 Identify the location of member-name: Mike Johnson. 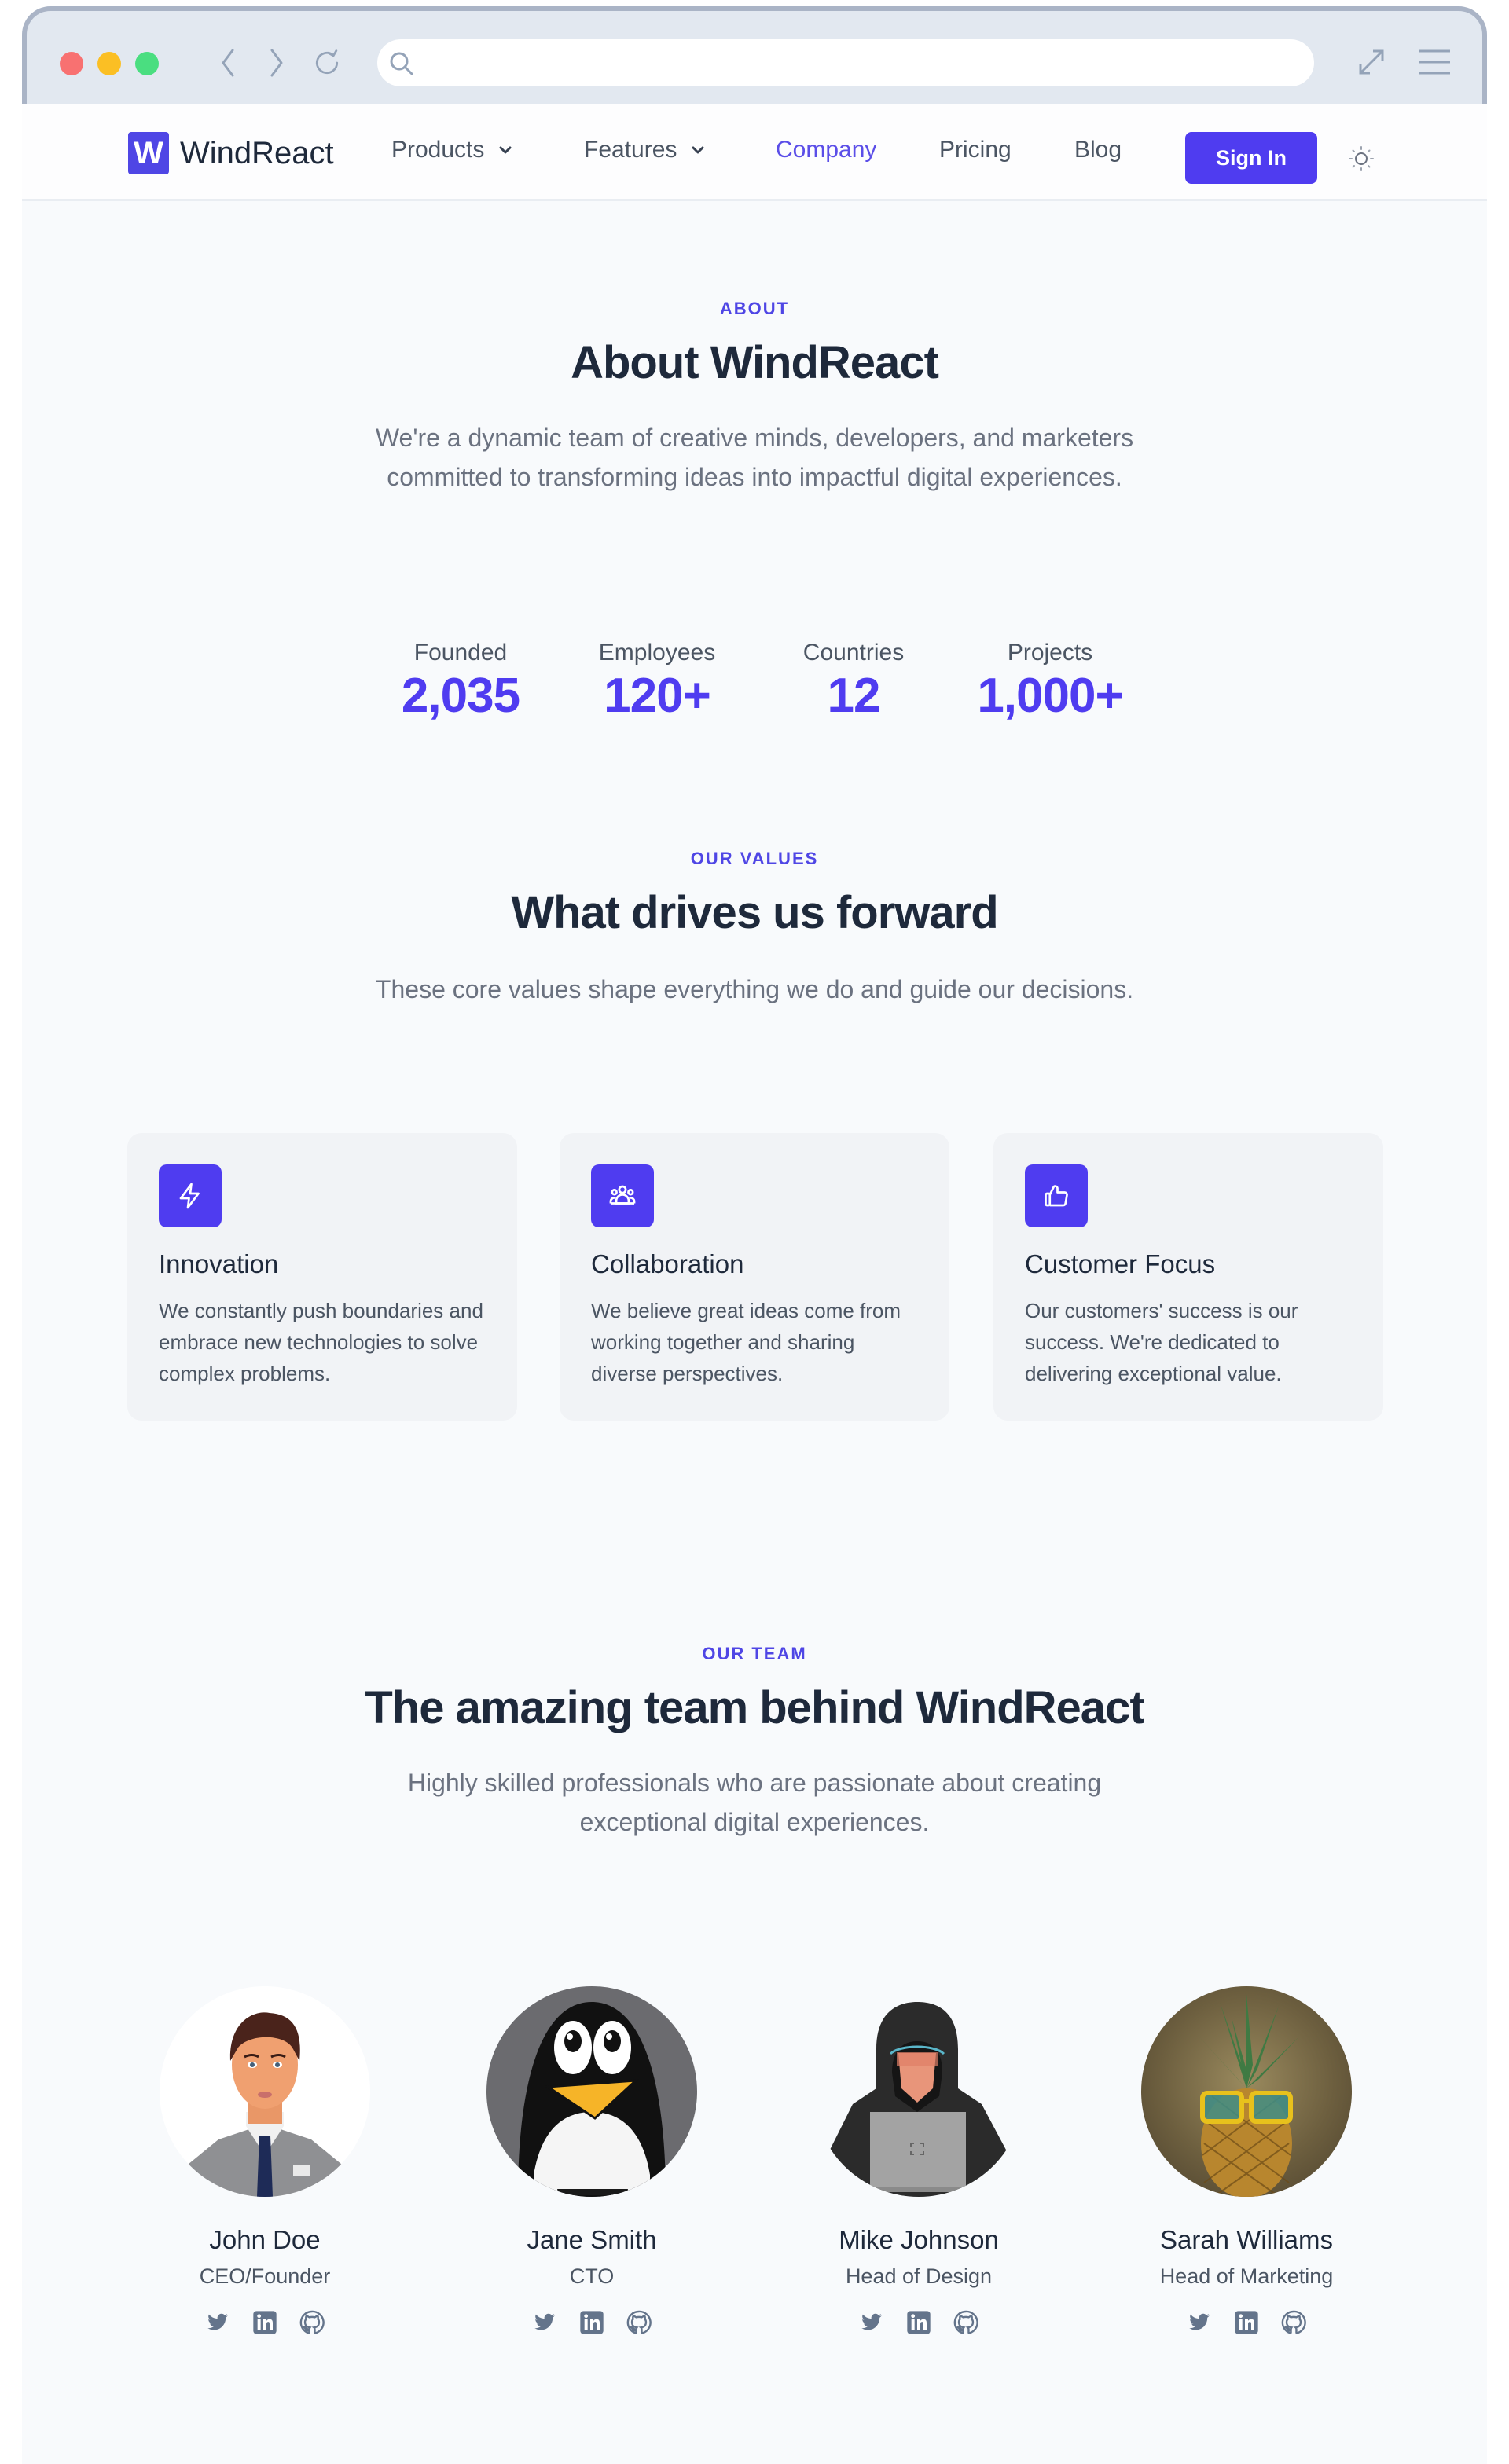
(919, 2239).